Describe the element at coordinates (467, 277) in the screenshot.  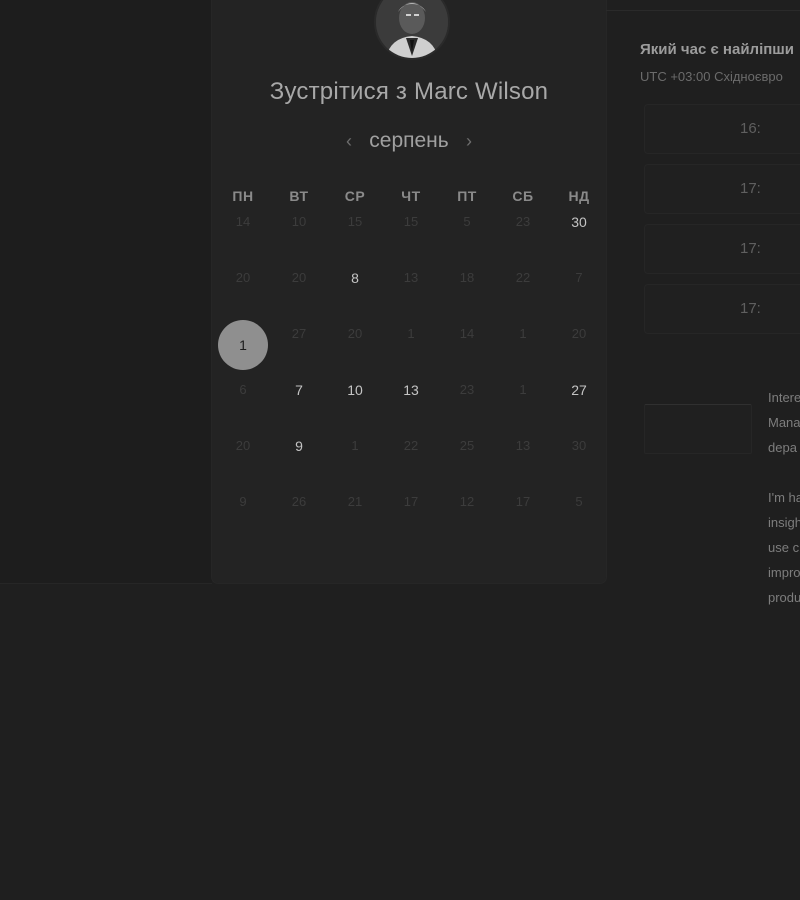
I see `calendar-day-label: 18` at that location.